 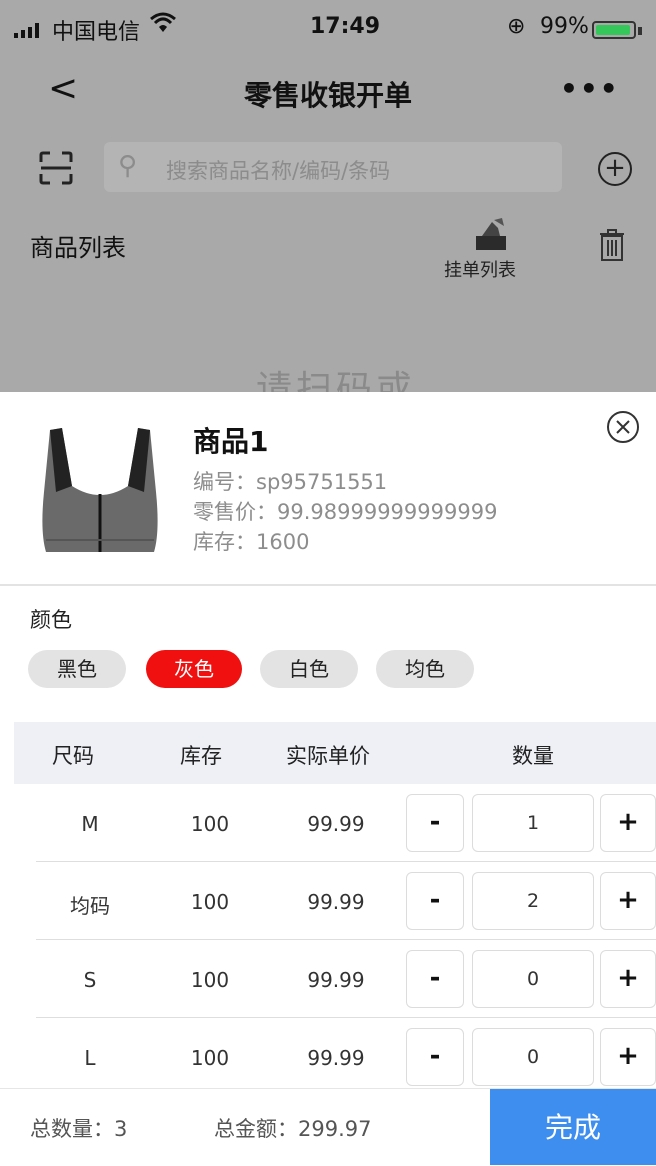 I want to click on product-stock: 库存：1600, so click(x=251, y=542).